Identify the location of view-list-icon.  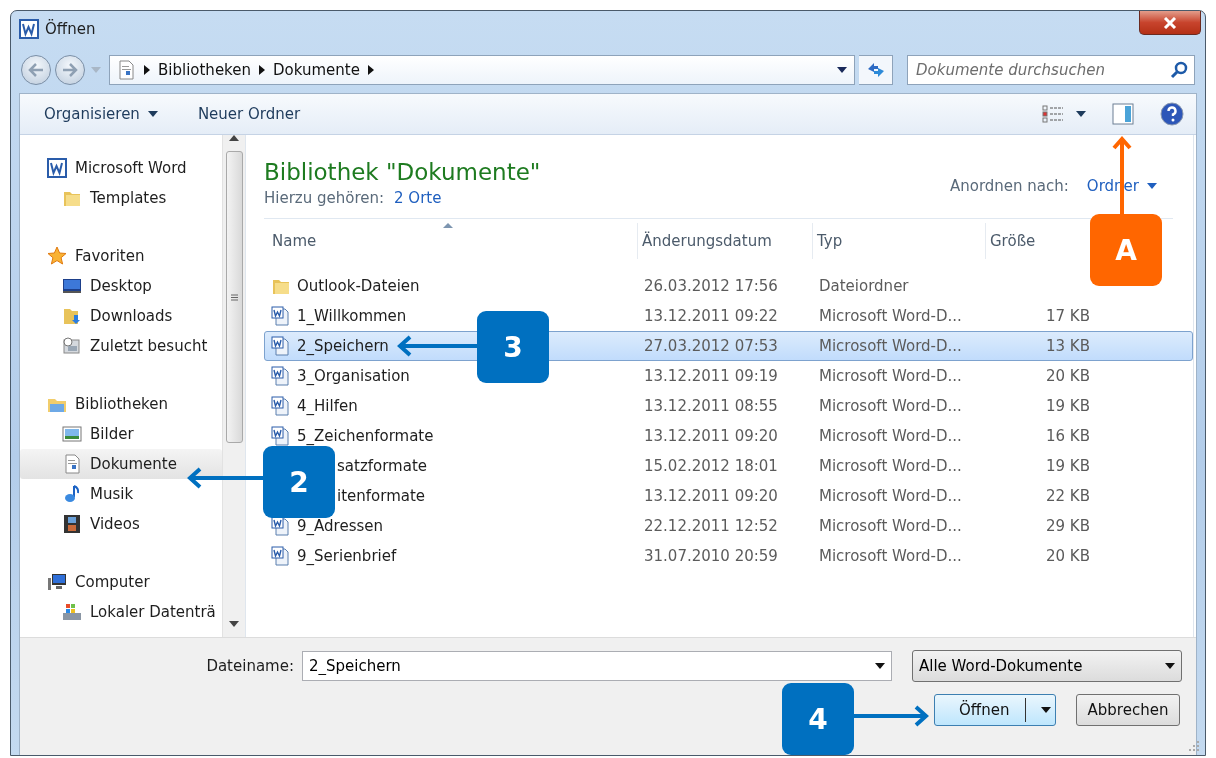
(1053, 114).